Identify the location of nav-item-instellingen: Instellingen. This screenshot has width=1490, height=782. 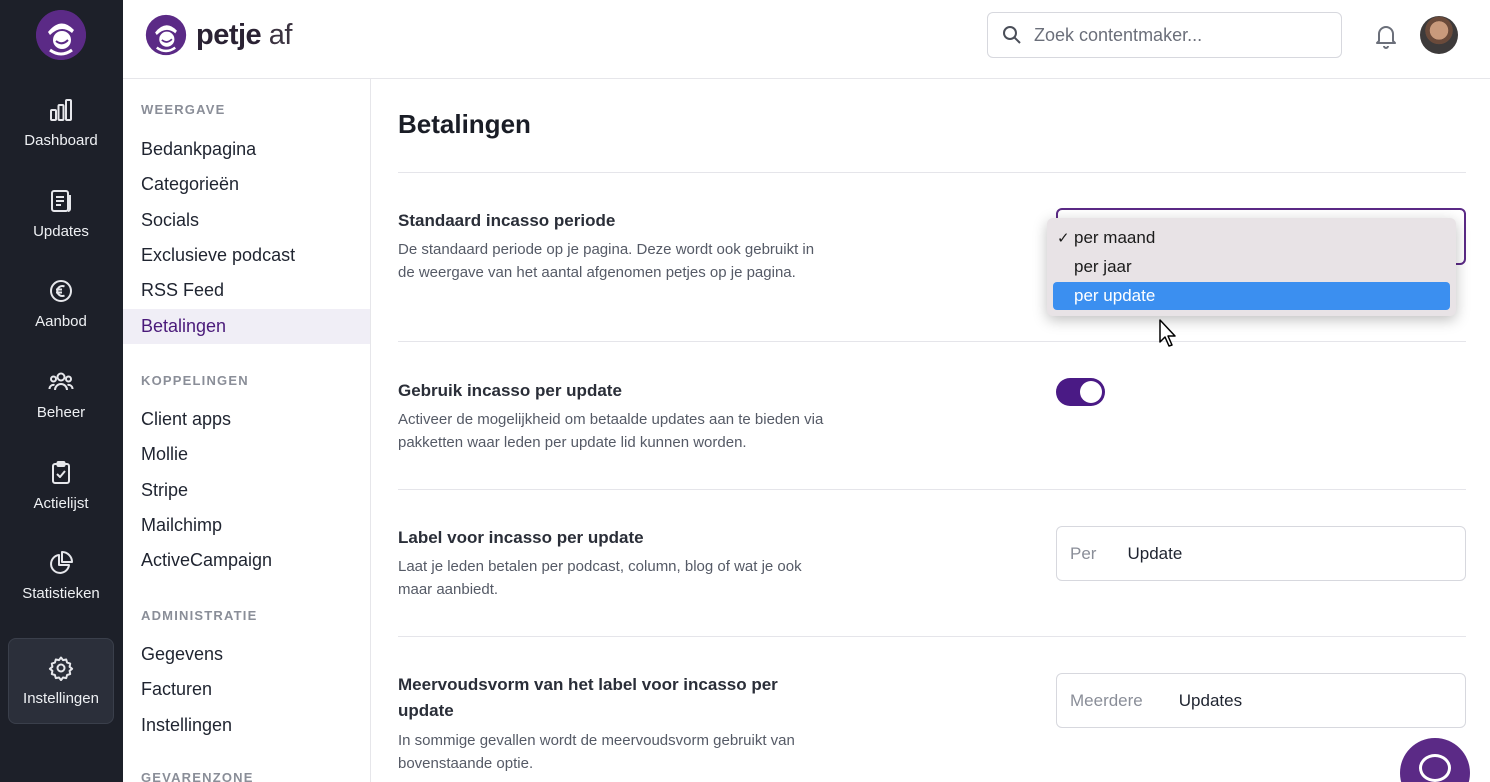
(246, 725).